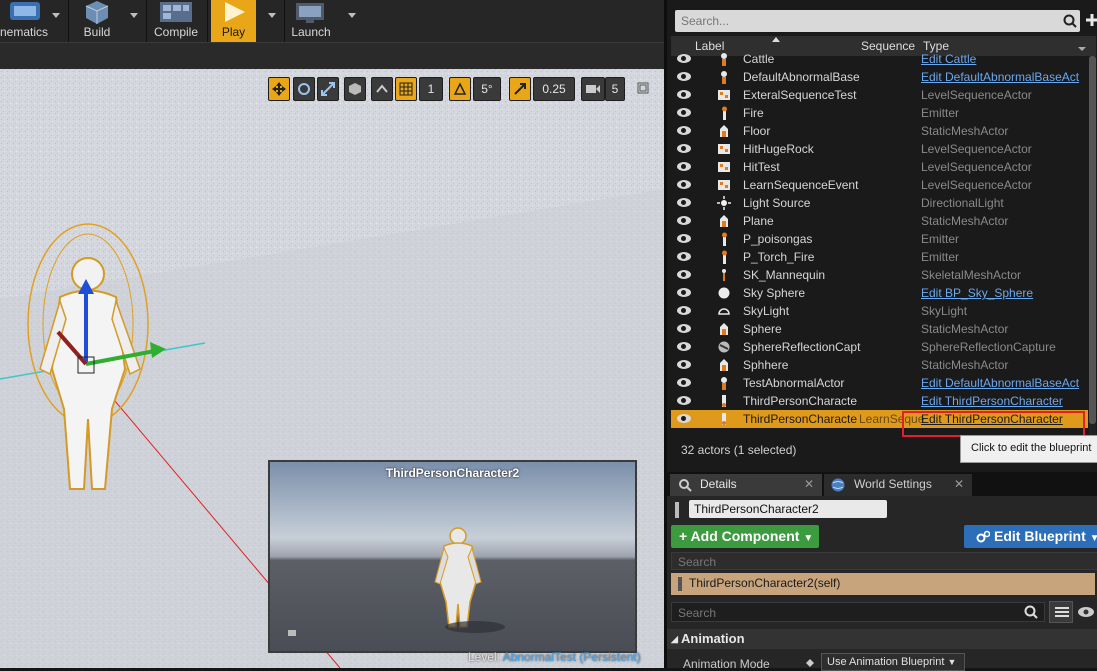  Describe the element at coordinates (879, 311) in the screenshot. I see `outliner-row: SkyLight SkyLight` at that location.